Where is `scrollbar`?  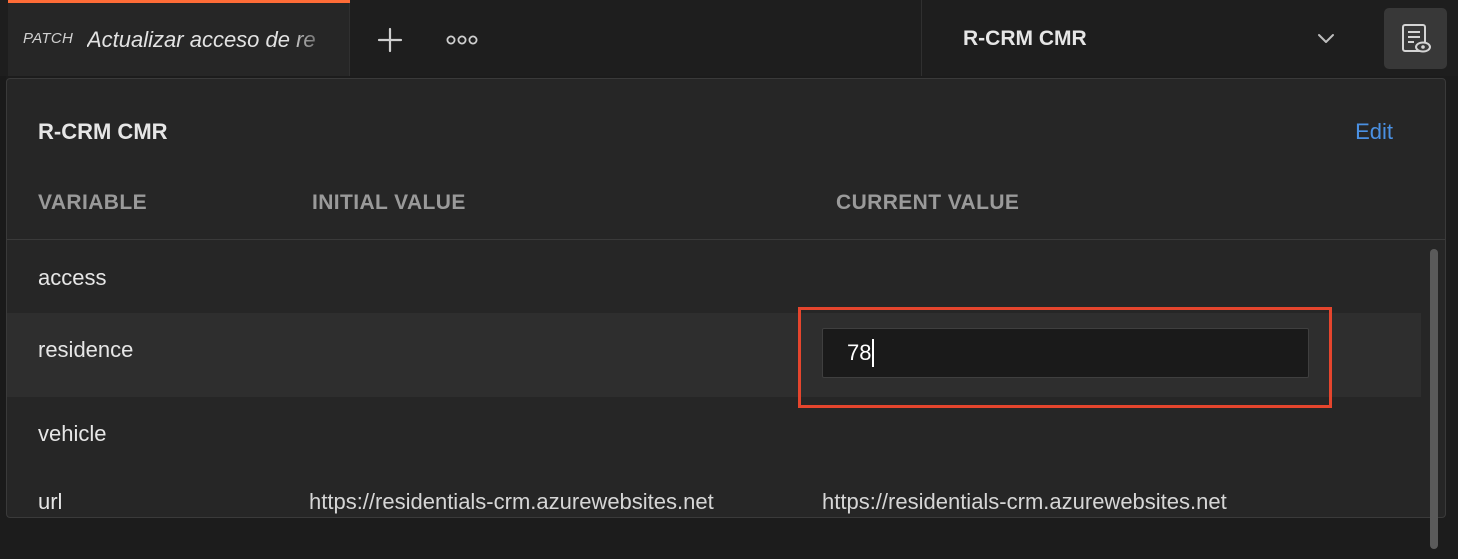 scrollbar is located at coordinates (1434, 398).